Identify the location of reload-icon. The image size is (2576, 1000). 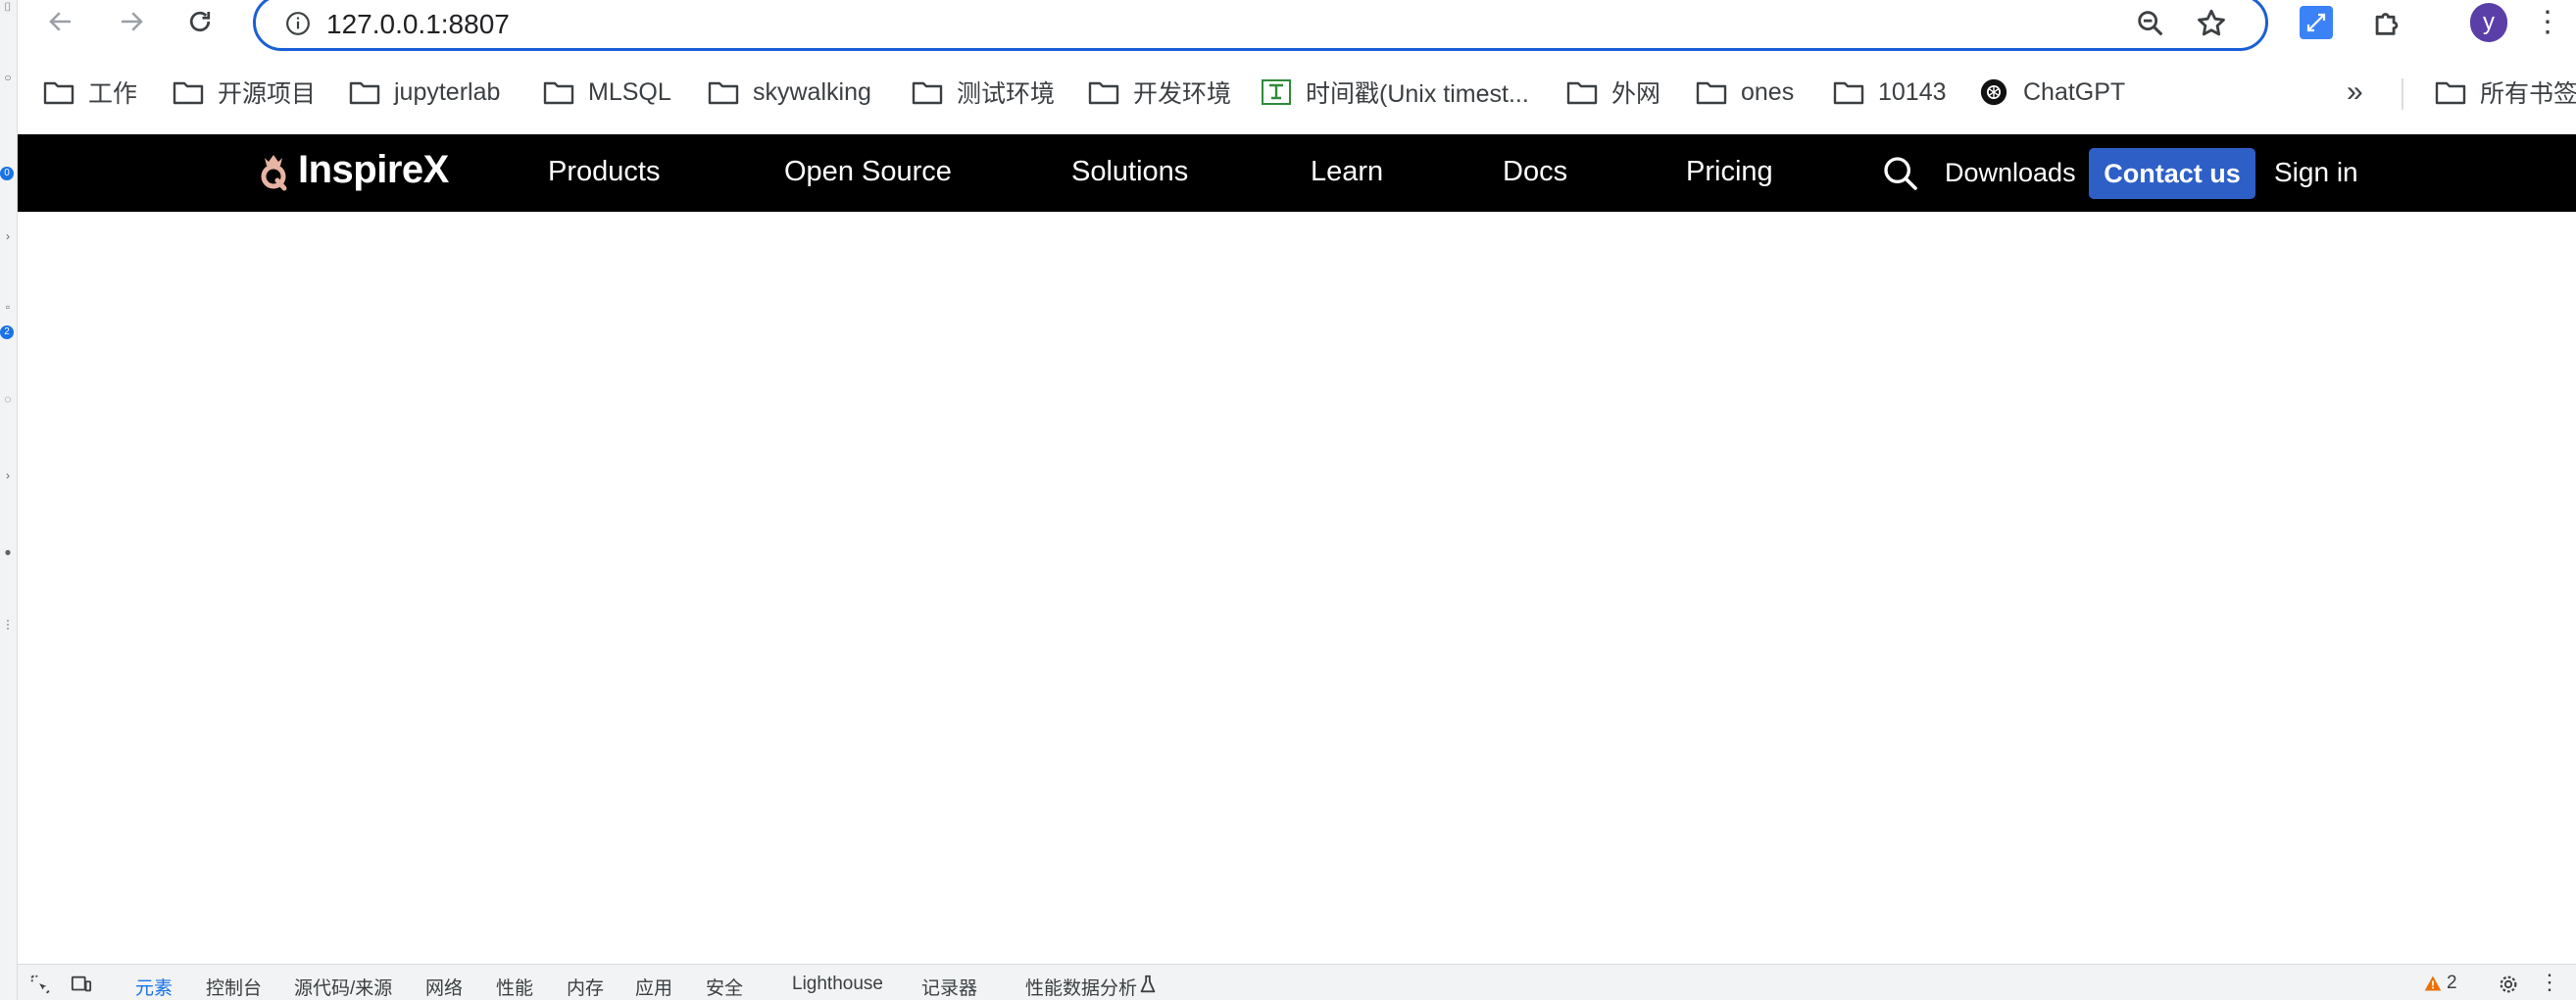
(200, 21).